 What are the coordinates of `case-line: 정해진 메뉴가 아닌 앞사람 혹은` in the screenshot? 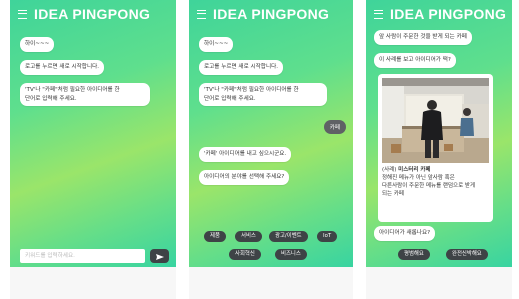 It's located at (418, 178).